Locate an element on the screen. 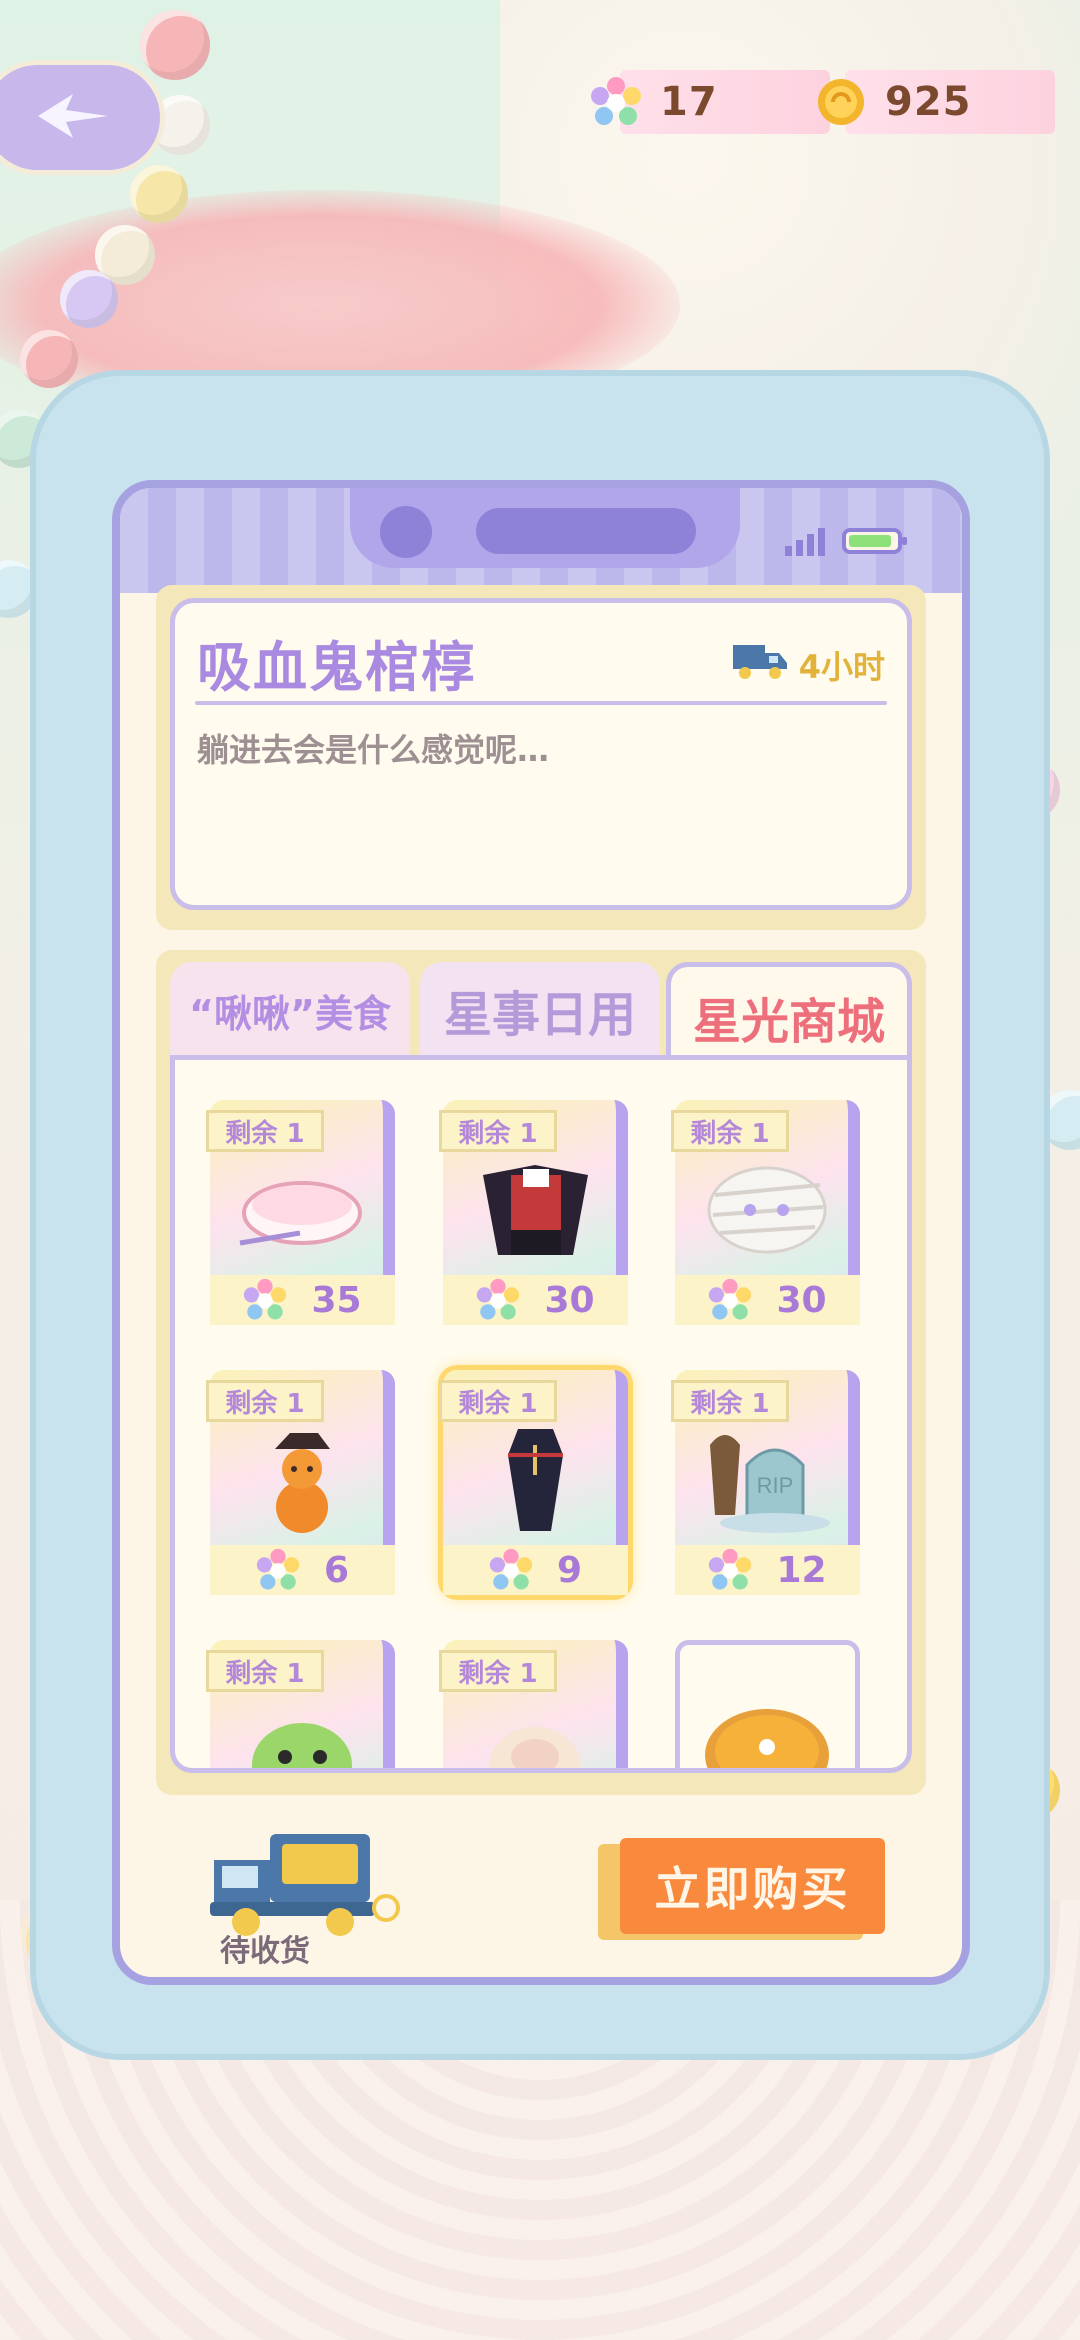  pending-delivery-label: 待收货 is located at coordinates (265, 1951).